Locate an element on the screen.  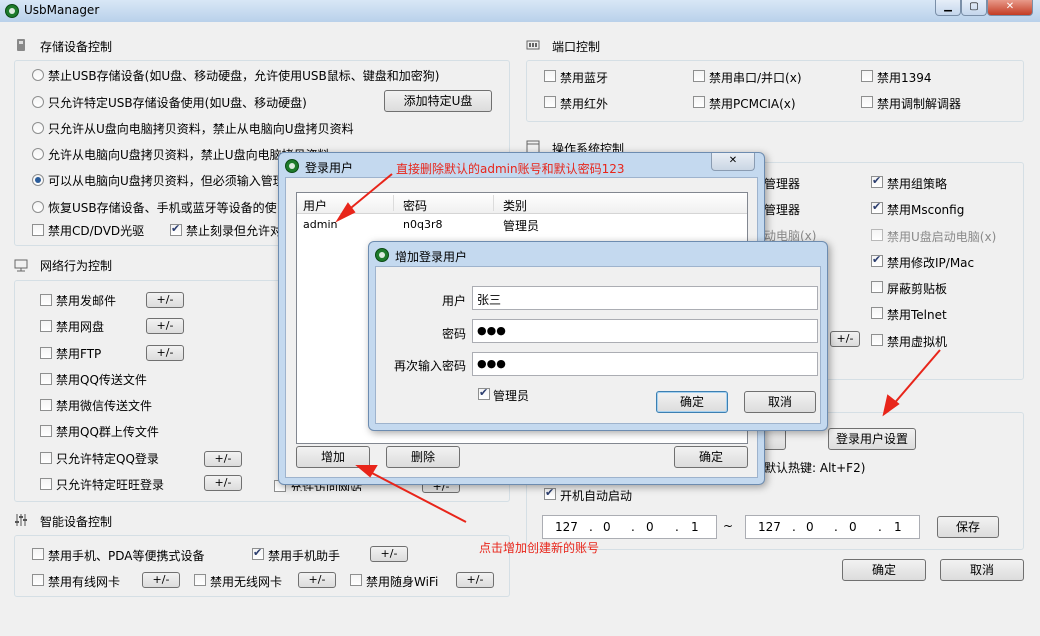
annotation-bottom: 点击增加创建新的账号 is located at coordinates (539, 548).